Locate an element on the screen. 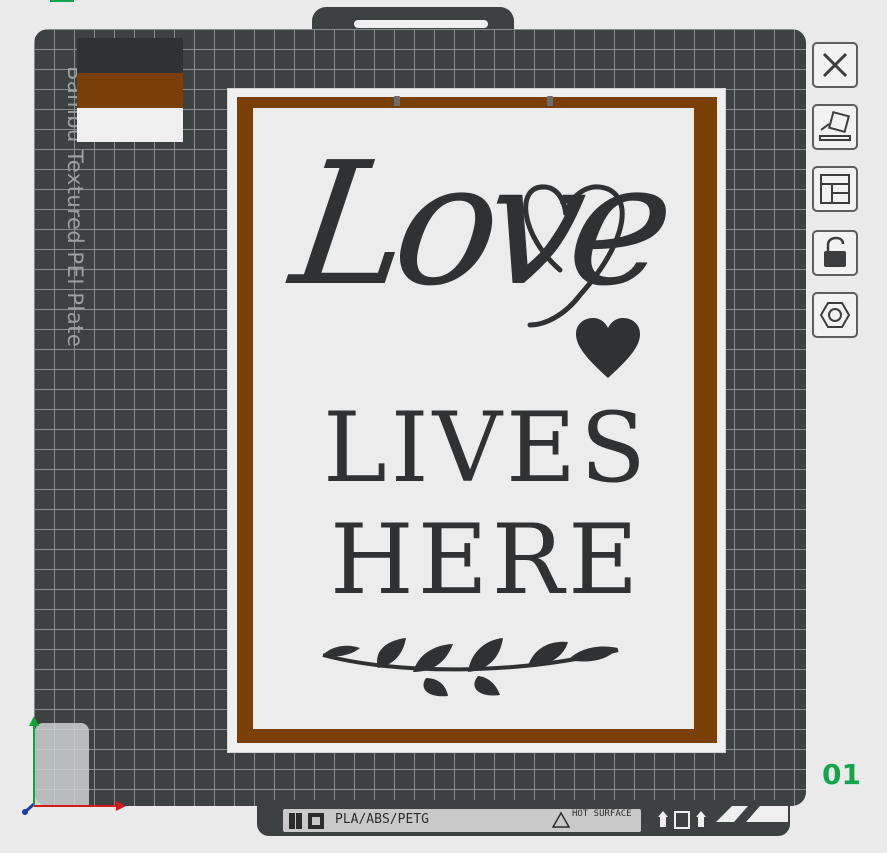  swatch-brown is located at coordinates (130, 90).